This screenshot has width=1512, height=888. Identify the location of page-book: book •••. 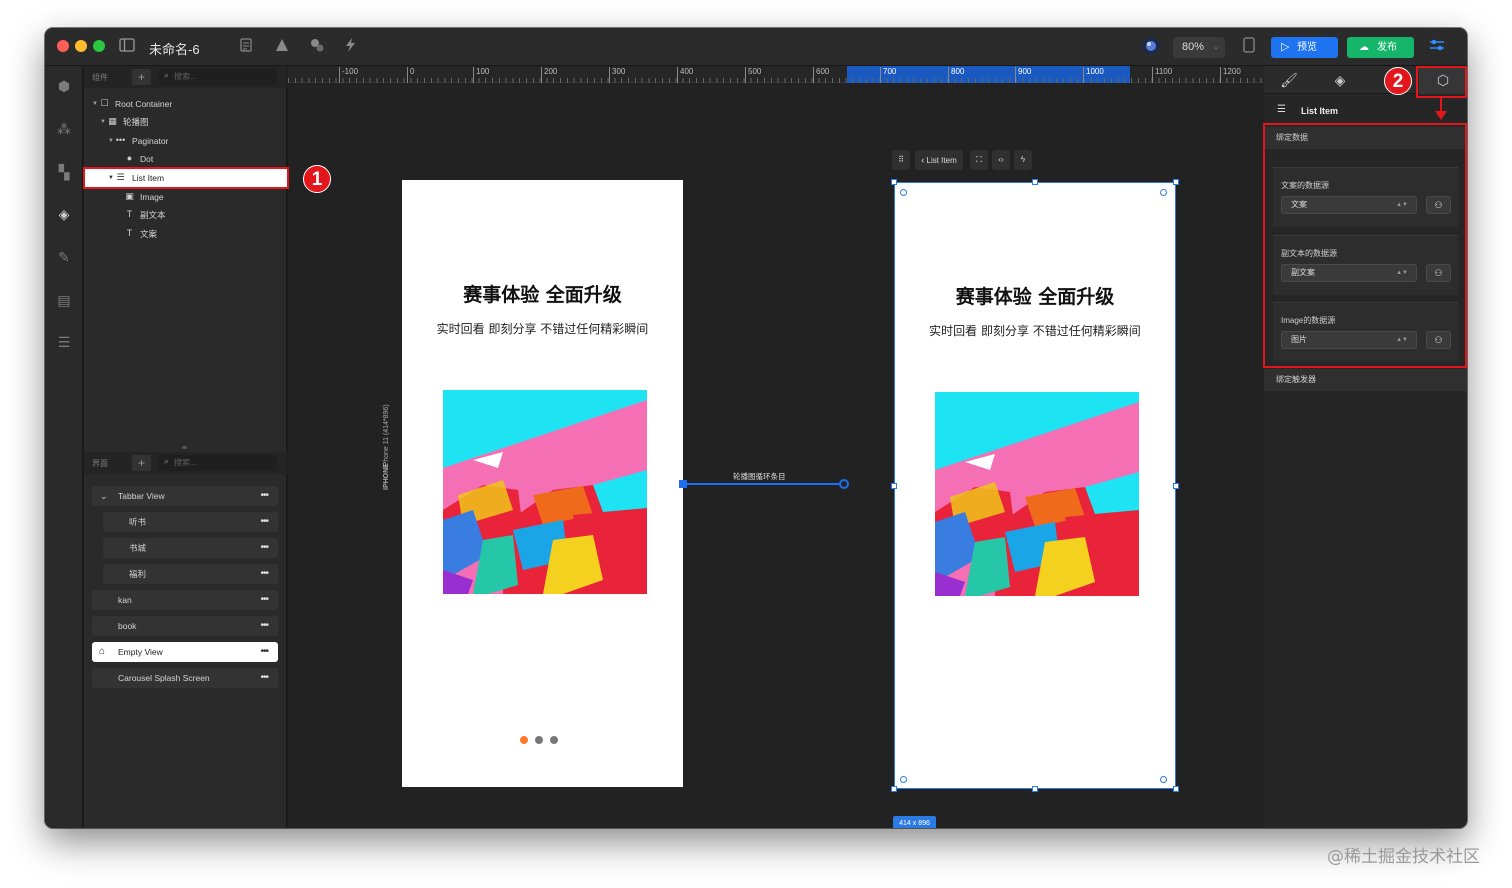
(185, 626).